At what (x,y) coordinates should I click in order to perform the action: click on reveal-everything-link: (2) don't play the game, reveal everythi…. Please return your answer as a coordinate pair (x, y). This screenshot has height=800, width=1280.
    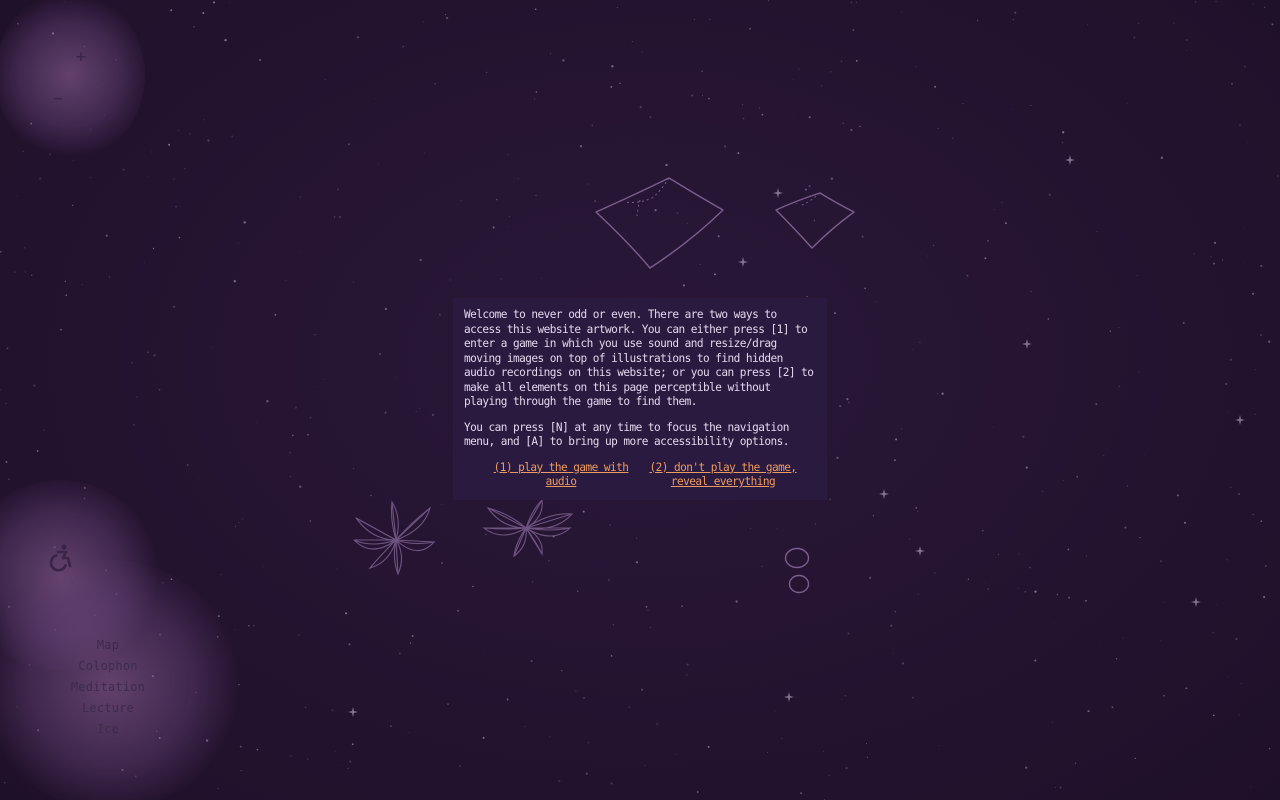
    Looking at the image, I should click on (723, 475).